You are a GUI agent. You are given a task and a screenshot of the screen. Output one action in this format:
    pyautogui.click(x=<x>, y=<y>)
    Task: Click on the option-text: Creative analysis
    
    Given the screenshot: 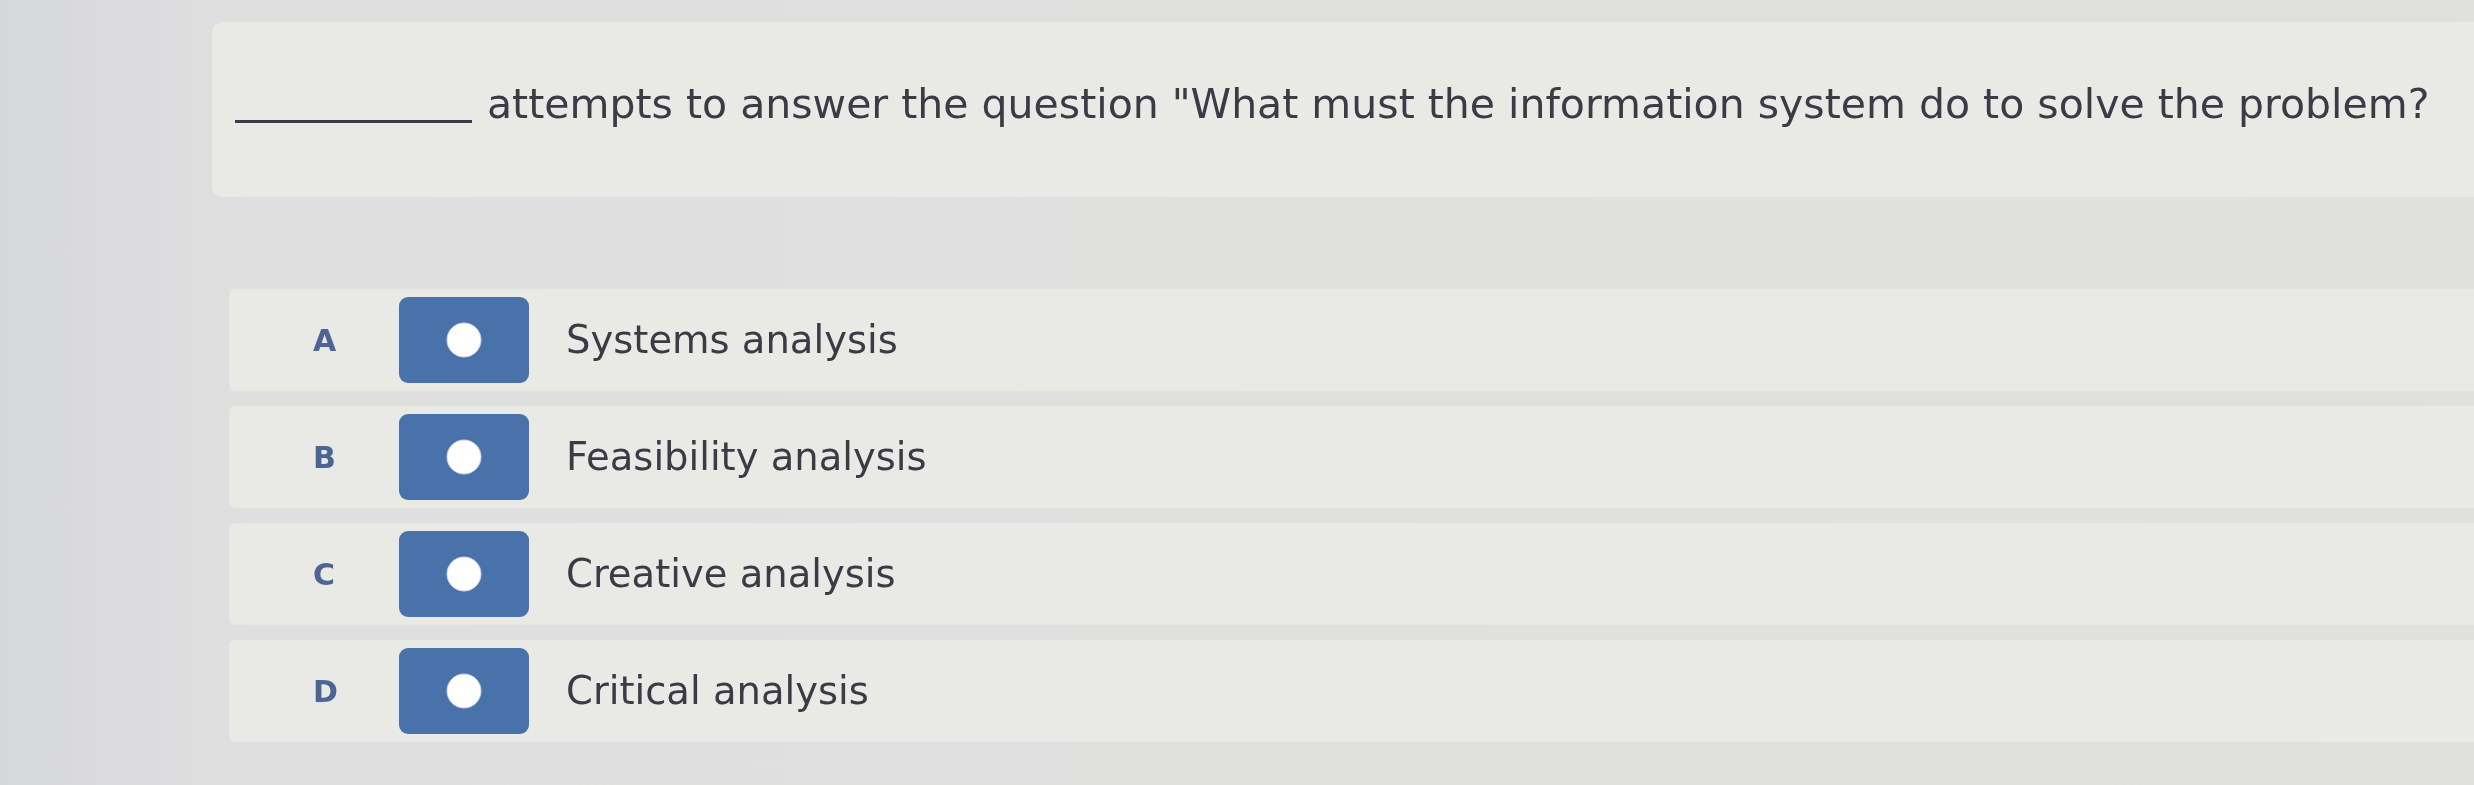 What is the action you would take?
    pyautogui.click(x=731, y=574)
    